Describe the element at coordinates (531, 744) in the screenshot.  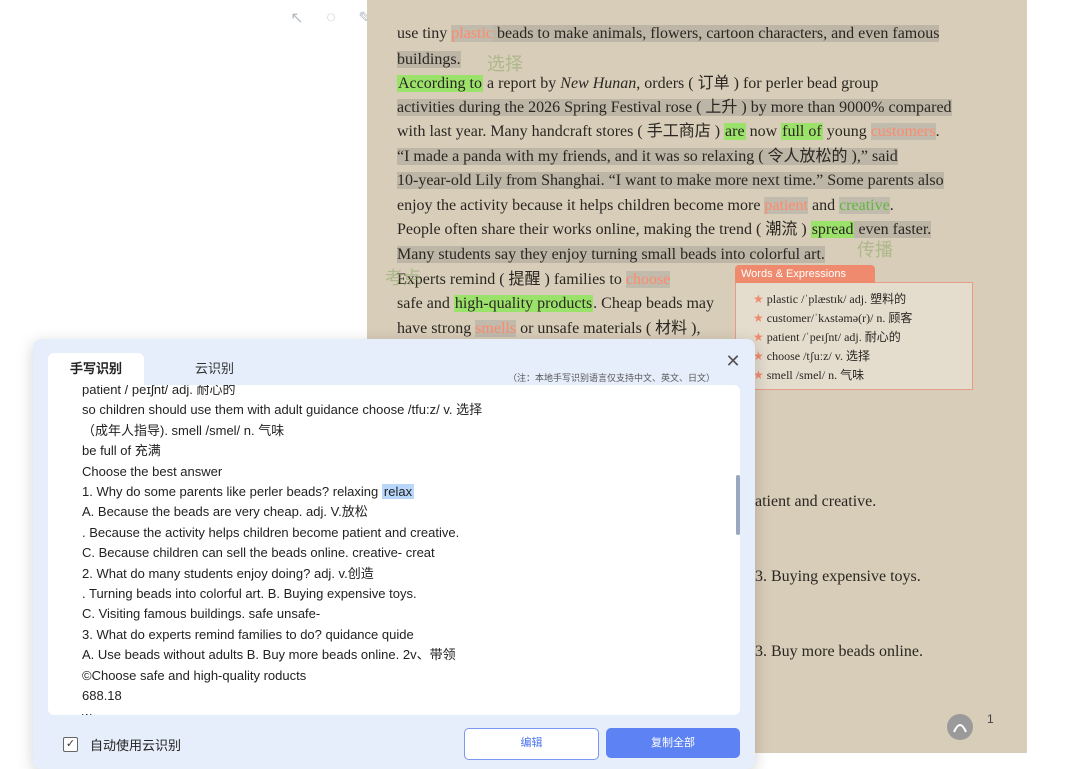
I see `edit-button: 编辑` at that location.